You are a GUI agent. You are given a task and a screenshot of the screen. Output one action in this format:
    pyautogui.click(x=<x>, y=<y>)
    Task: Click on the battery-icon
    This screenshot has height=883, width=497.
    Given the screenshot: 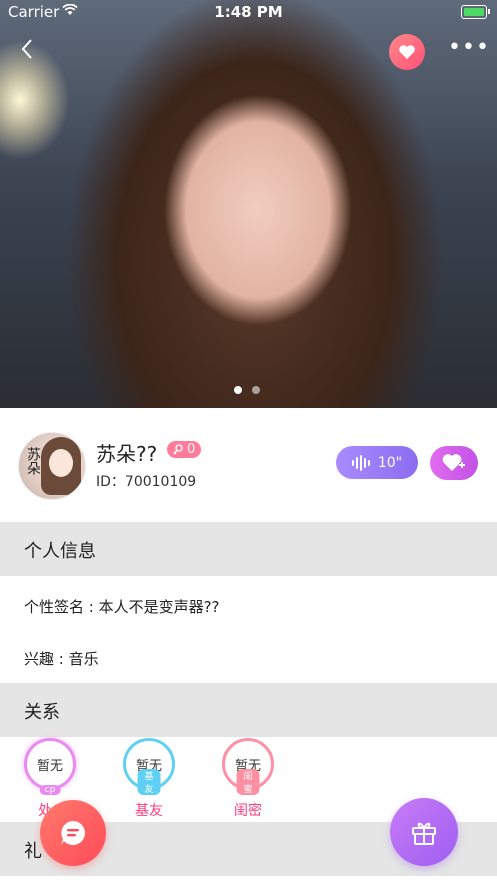 What is the action you would take?
    pyautogui.click(x=475, y=12)
    